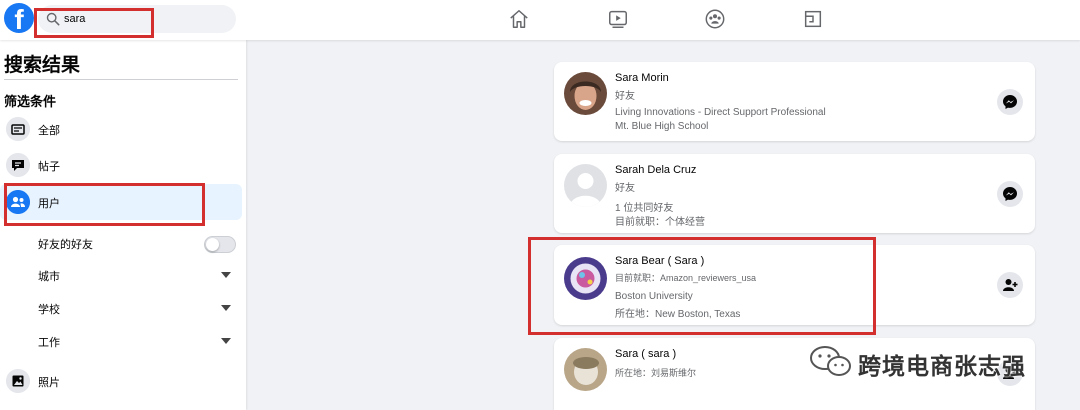  I want to click on add-friend-button, so click(1010, 285).